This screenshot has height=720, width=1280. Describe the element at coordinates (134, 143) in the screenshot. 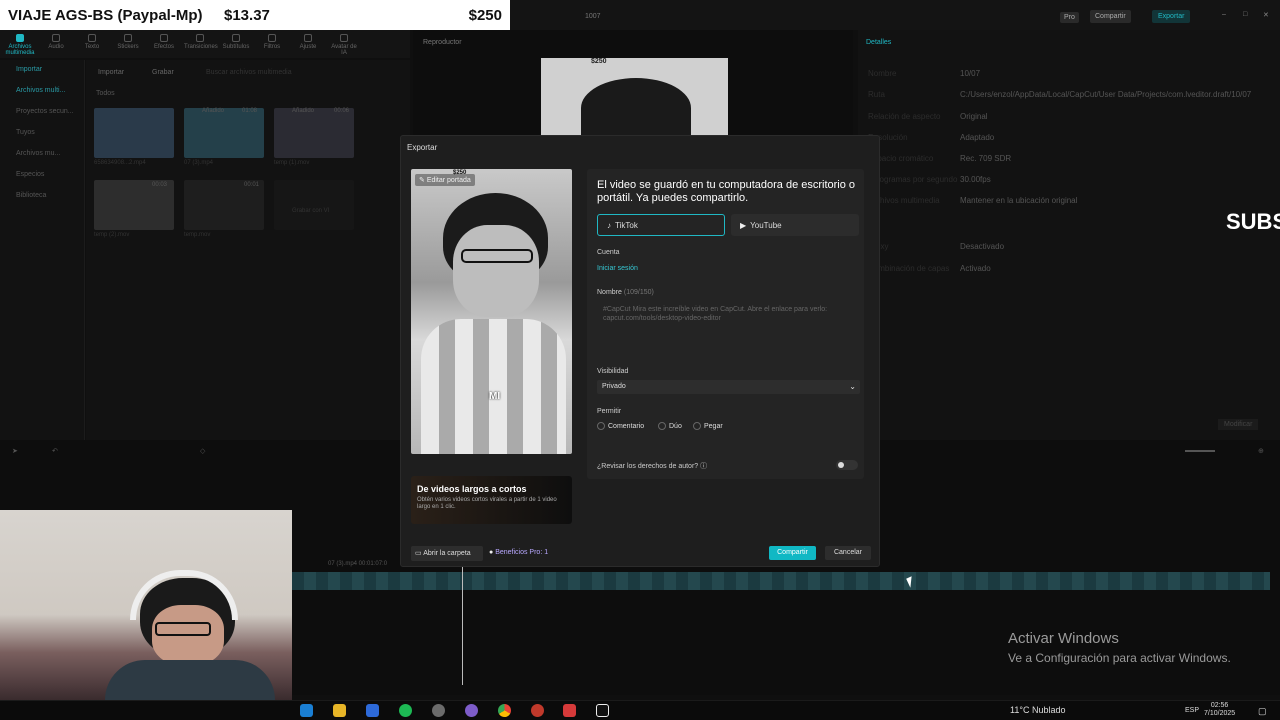

I see `media-thumb: 658634908...2.mp4` at that location.